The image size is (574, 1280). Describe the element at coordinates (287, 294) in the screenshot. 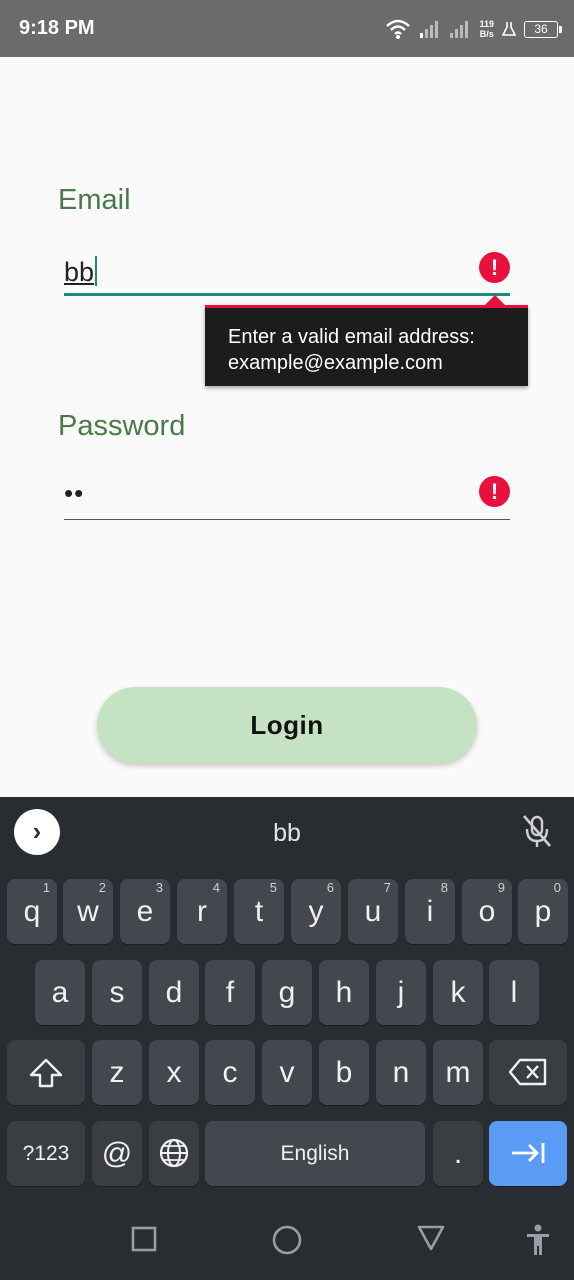

I see `email-underline` at that location.